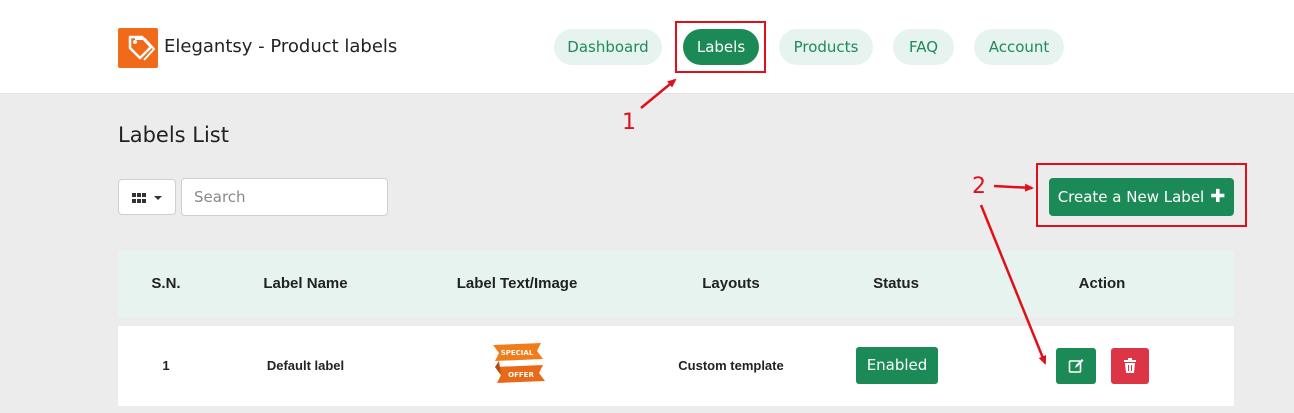  Describe the element at coordinates (284, 197) in the screenshot. I see `search-input` at that location.